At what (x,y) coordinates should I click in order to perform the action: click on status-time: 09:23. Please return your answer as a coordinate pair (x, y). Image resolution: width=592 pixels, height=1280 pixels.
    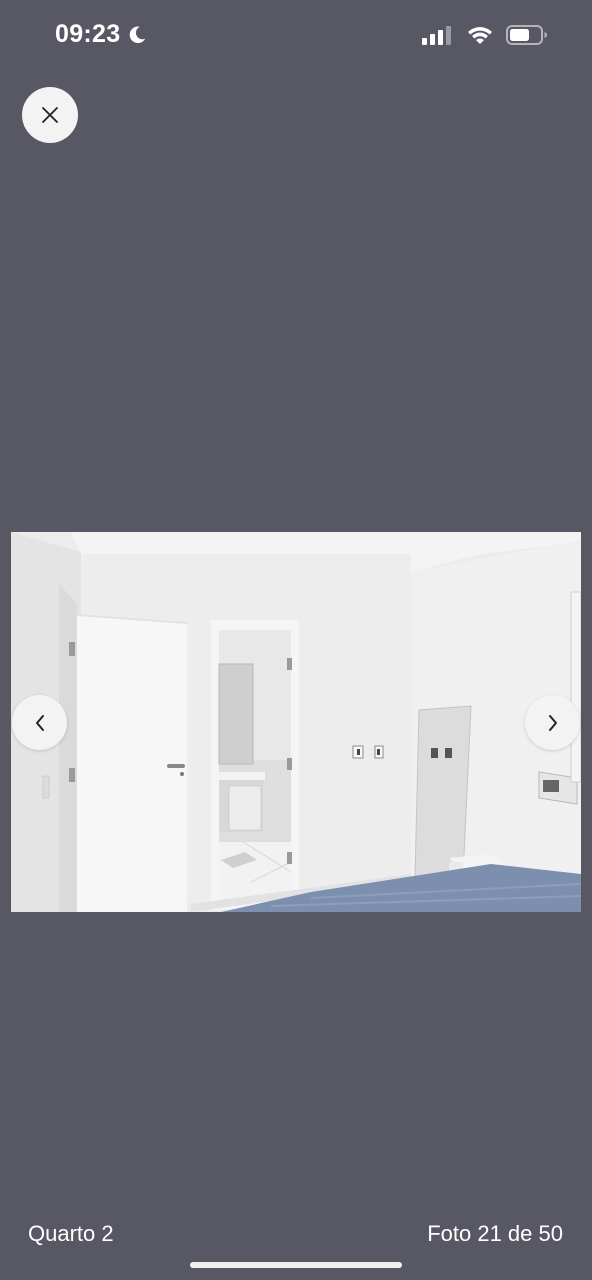
    Looking at the image, I should click on (101, 34).